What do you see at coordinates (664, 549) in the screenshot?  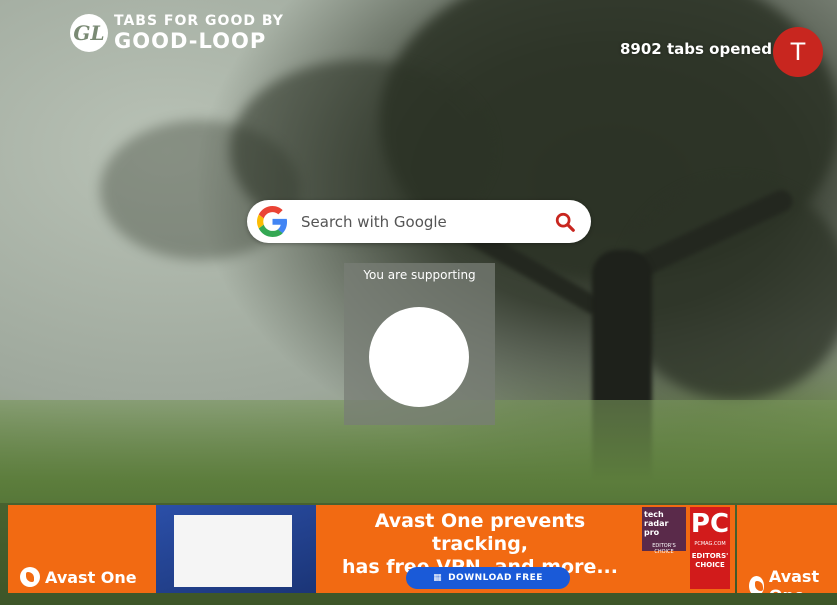 I see `techradar-editors-choice: EDITOR'S CHOICE` at bounding box center [664, 549].